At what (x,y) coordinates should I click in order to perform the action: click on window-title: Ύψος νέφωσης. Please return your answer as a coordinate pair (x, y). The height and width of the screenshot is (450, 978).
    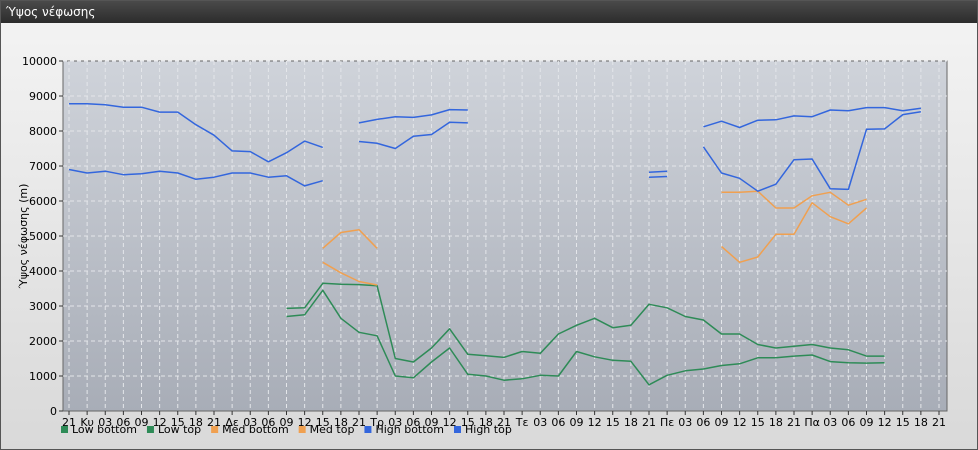
    Looking at the image, I should click on (489, 12).